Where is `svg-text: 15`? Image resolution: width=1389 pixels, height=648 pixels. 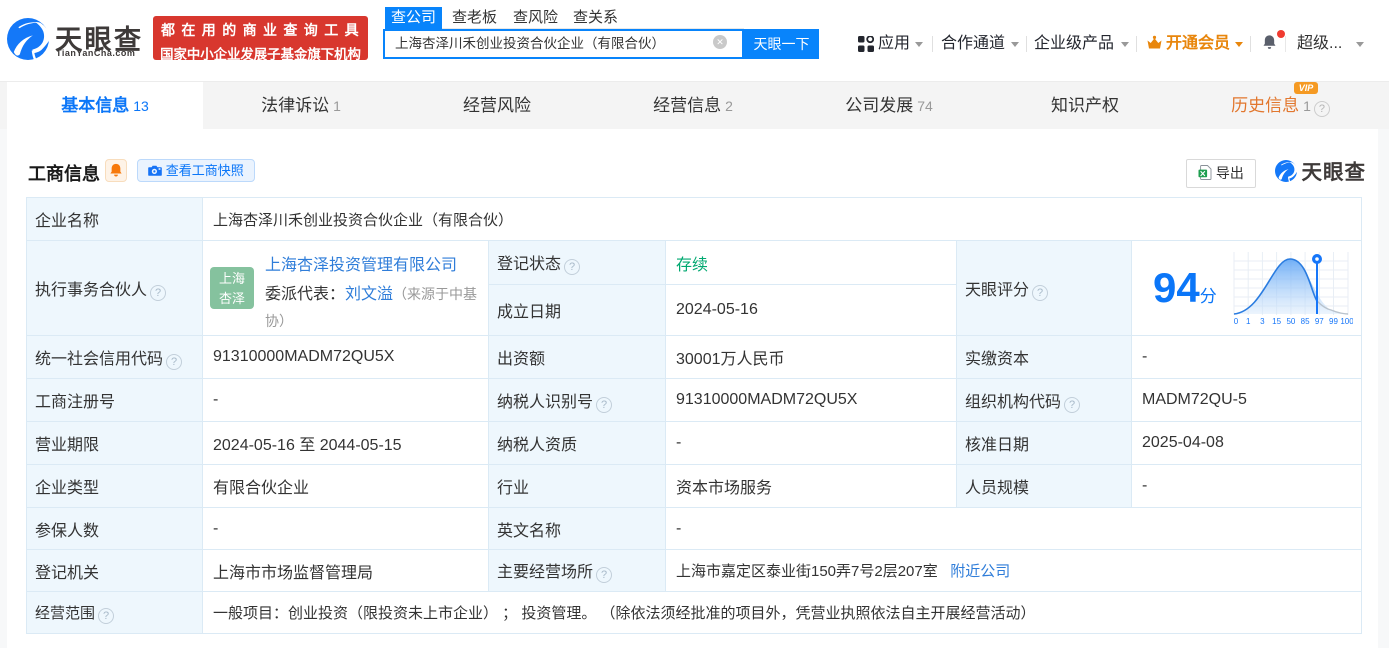
svg-text: 15 is located at coordinates (1276, 321).